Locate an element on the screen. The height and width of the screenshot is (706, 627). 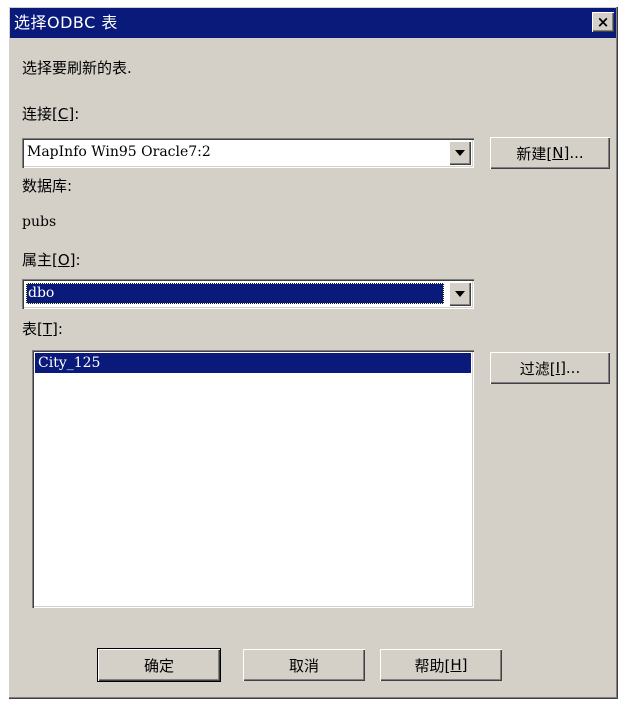
owner-select: dbo is located at coordinates (248, 294).